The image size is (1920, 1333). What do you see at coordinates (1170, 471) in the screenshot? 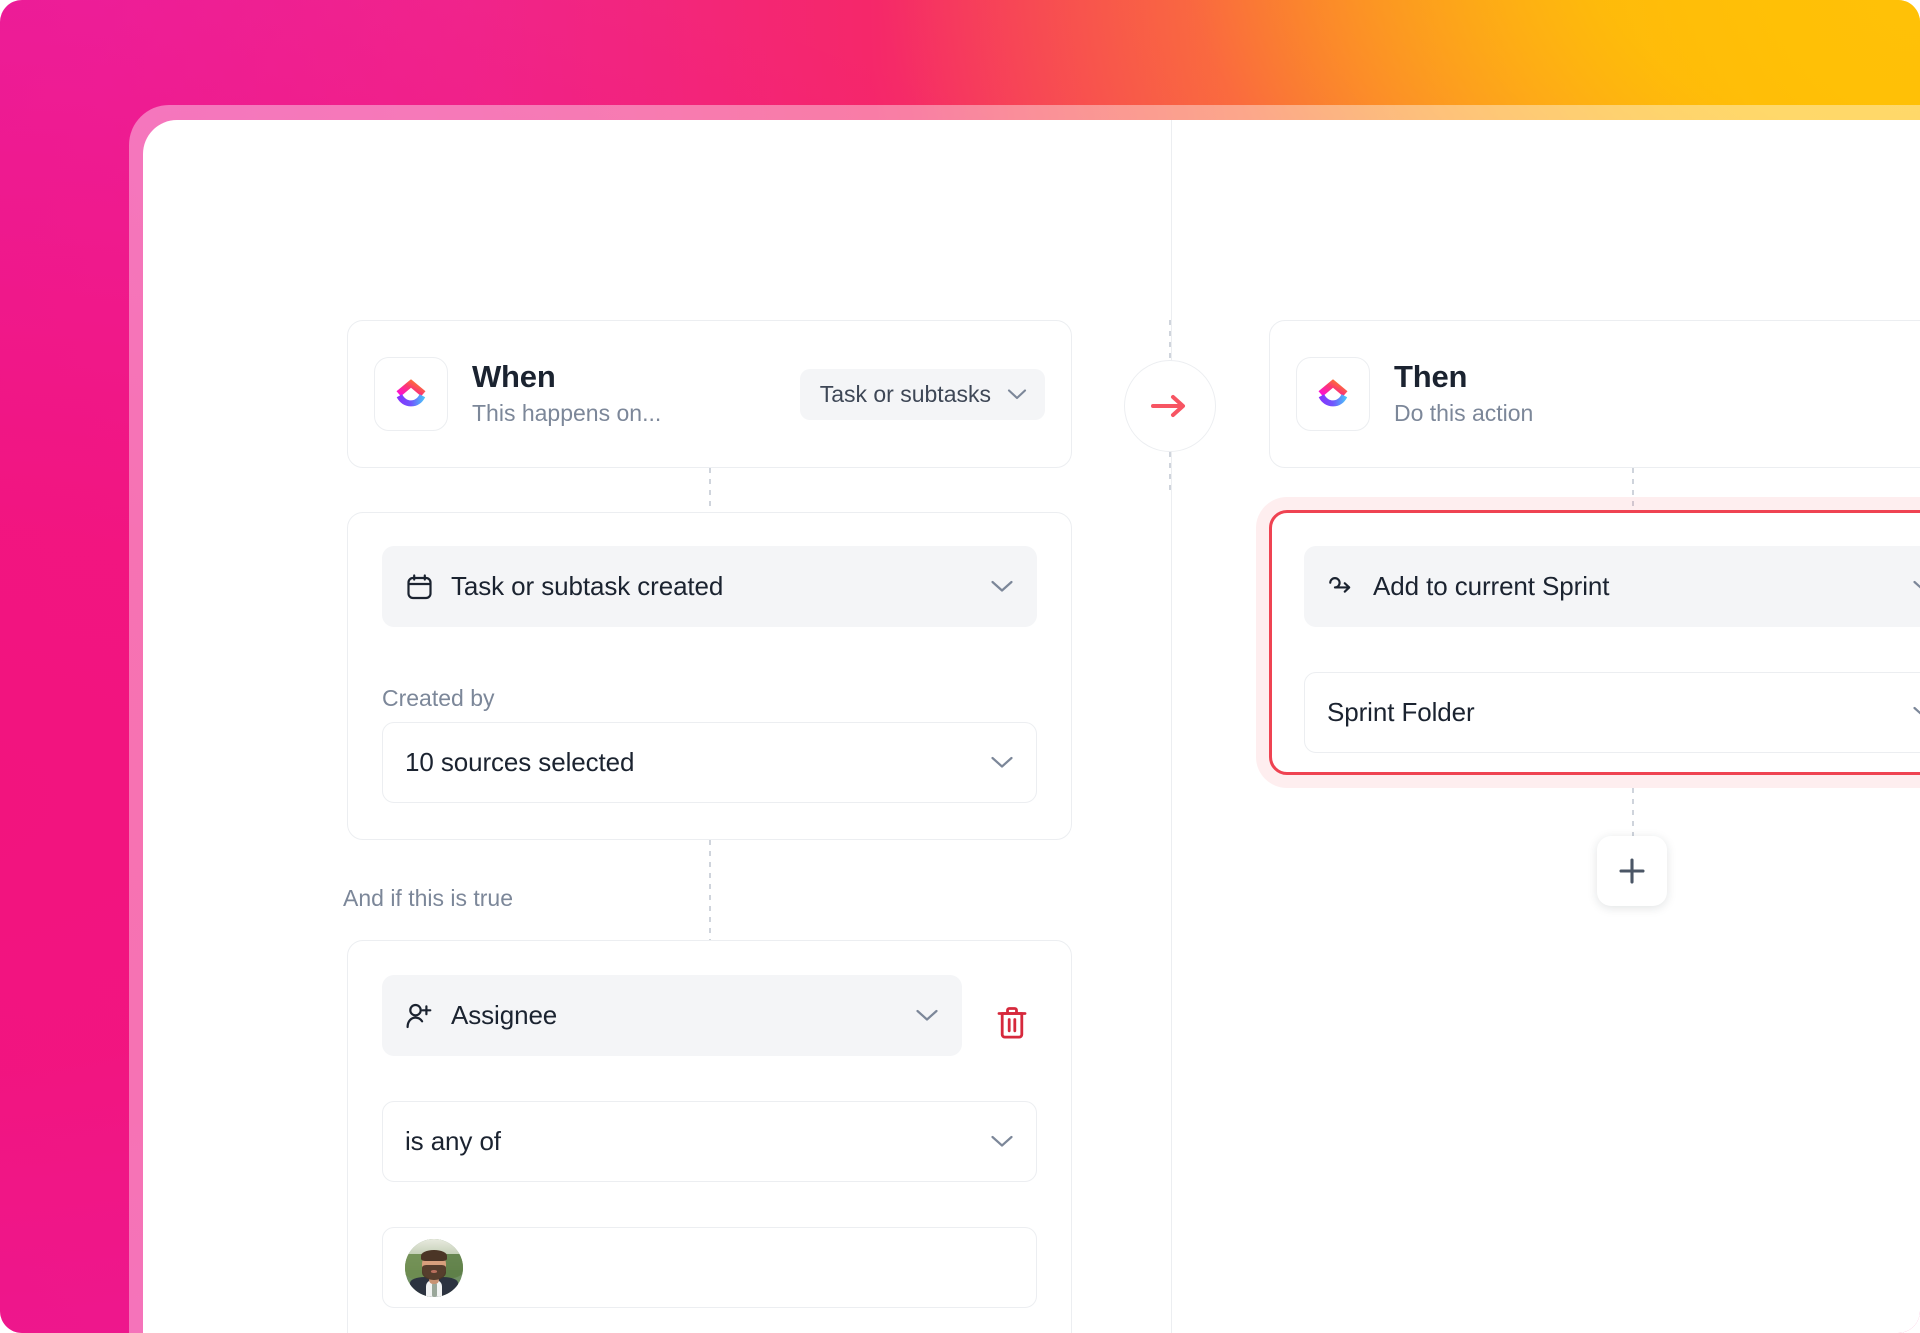
I see `connector-below-arrow` at bounding box center [1170, 471].